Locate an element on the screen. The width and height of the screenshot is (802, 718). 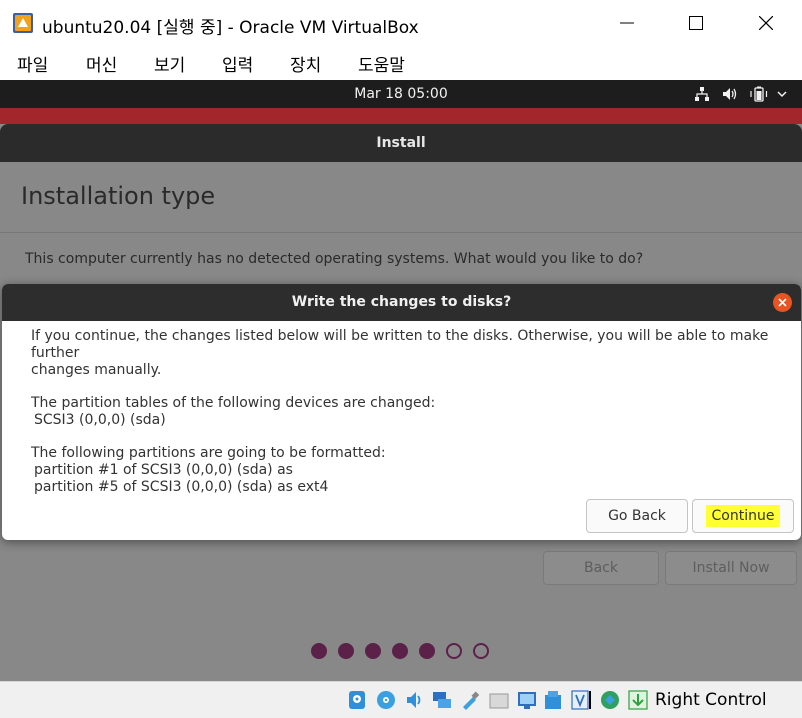
close-button is located at coordinates (766, 23).